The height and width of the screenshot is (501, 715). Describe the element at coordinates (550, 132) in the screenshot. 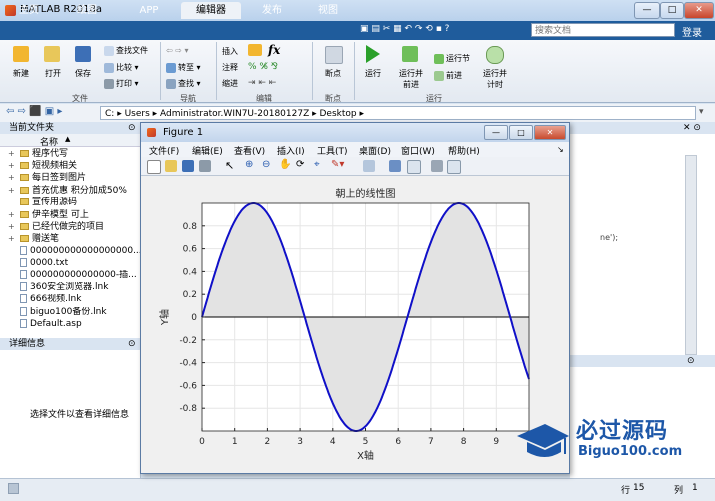

I see `figure-close-button: ✕` at that location.